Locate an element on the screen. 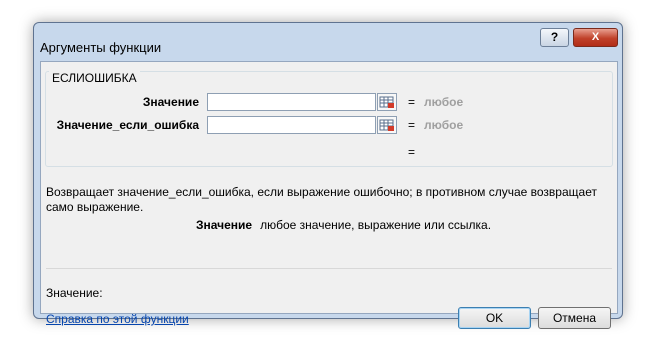  cancel-button: Отмена is located at coordinates (574, 318).